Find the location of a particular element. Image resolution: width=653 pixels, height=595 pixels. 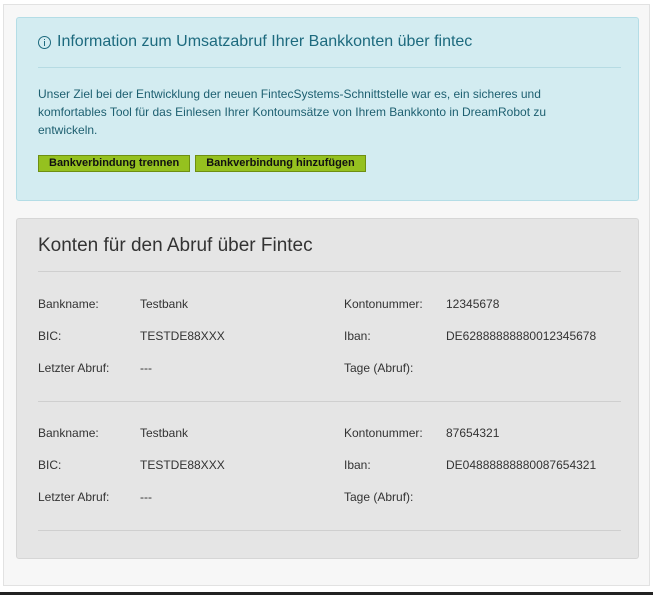

iban-value: DE04888888880087654321 is located at coordinates (521, 465).